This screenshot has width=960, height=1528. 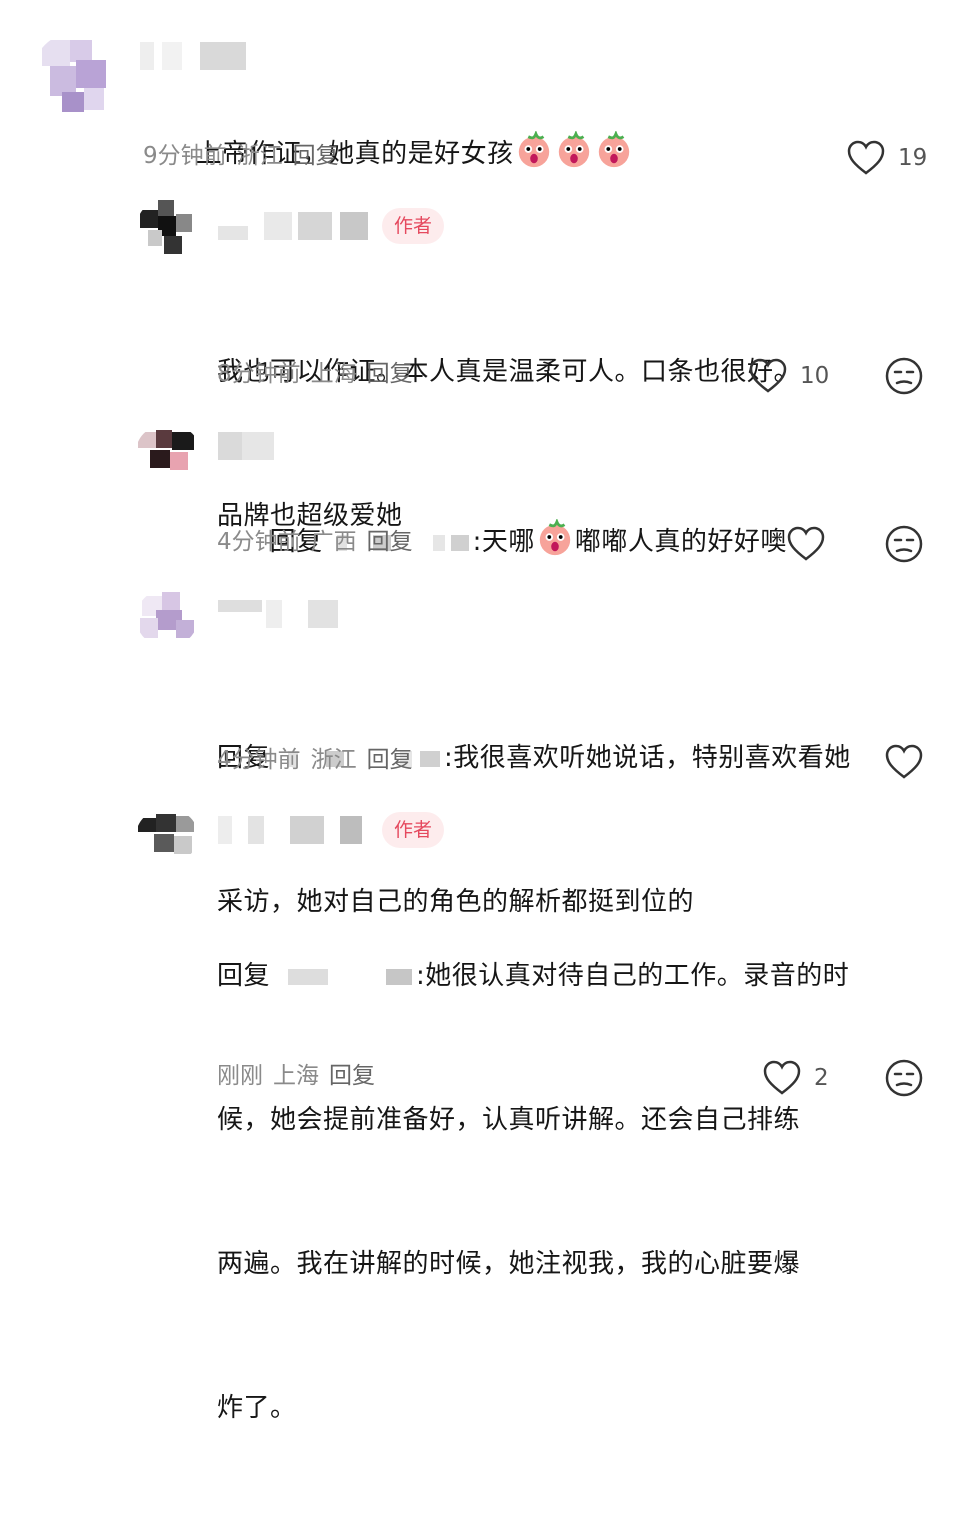 I want to click on like-button: 10, so click(x=788, y=376).